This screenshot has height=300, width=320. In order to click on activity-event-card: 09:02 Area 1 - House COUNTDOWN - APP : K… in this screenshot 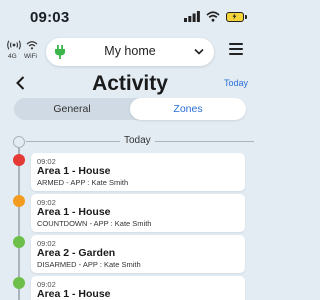, I will do `click(138, 213)`.